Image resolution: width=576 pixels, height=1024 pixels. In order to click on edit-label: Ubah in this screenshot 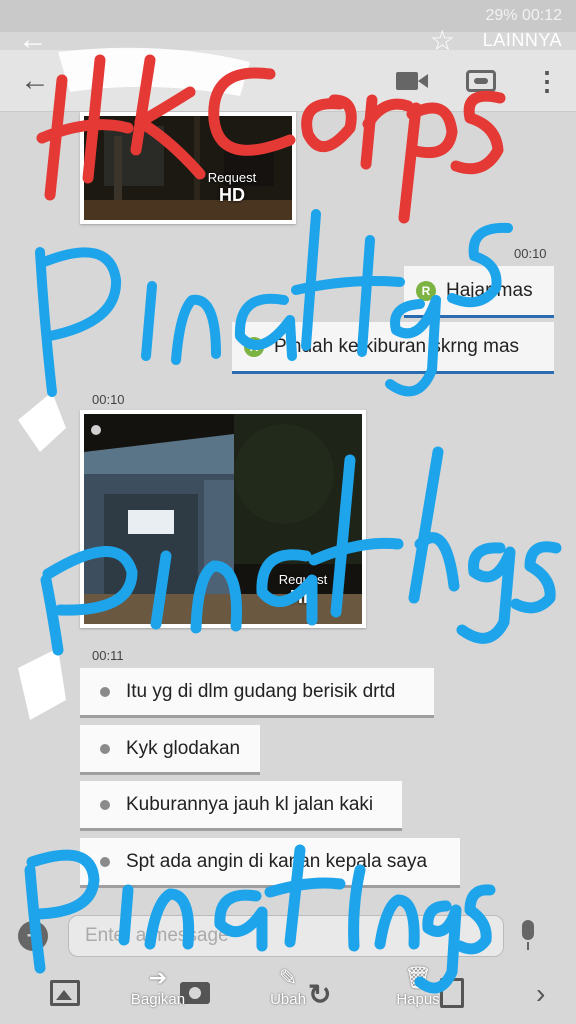, I will do `click(288, 999)`.